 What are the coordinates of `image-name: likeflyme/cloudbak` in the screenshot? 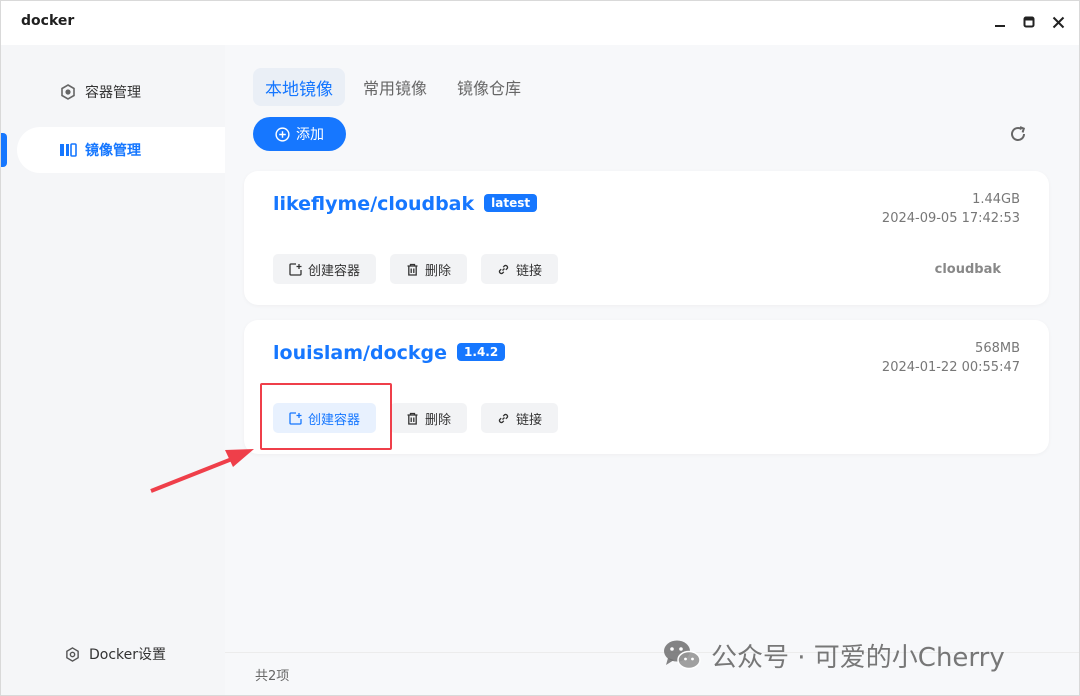 It's located at (373, 204).